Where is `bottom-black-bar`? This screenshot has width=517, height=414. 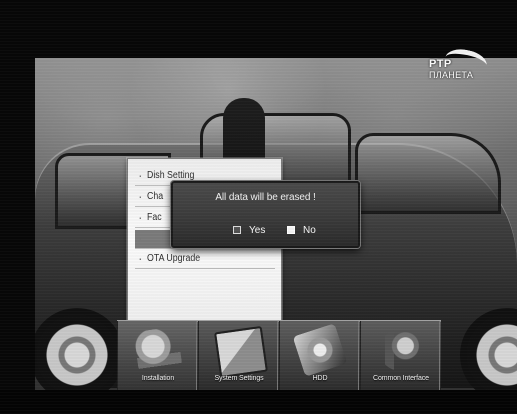 bottom-black-bar is located at coordinates (258, 402).